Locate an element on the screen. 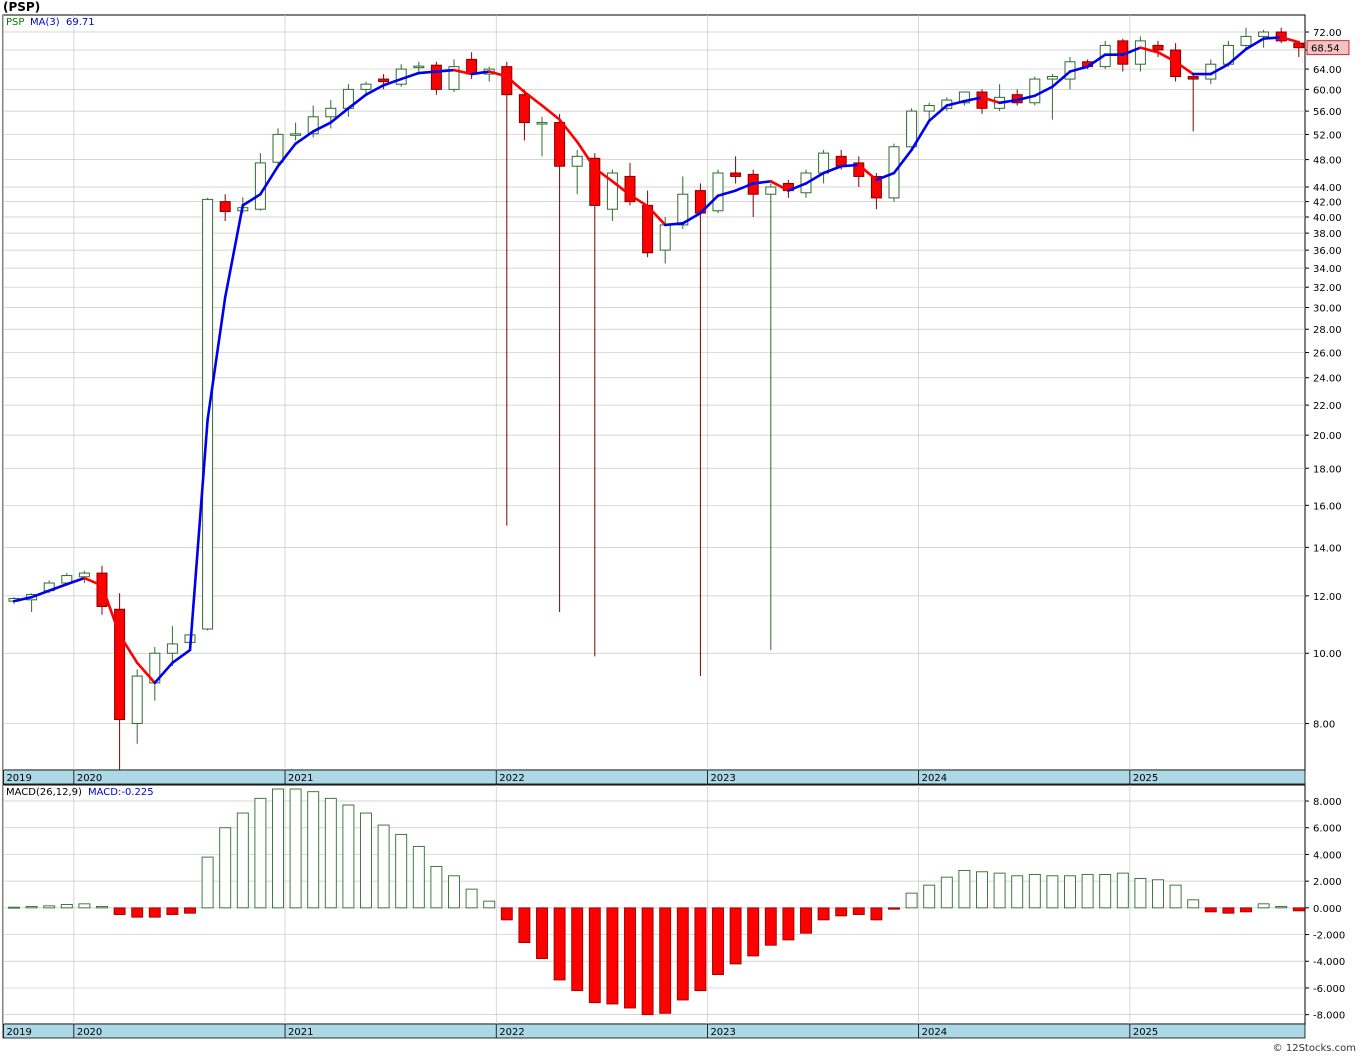 The image size is (1360, 1056). credit-text: © 12Stocks.com is located at coordinates (1314, 1048).